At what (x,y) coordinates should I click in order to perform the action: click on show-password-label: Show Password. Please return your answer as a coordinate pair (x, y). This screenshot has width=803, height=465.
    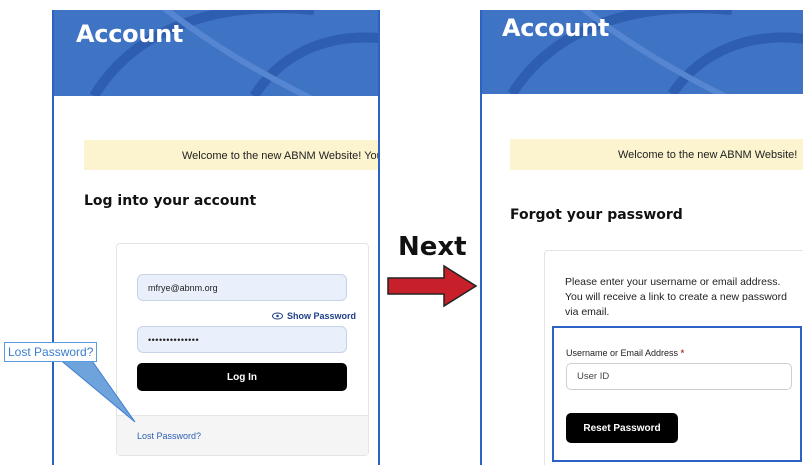
    Looking at the image, I should click on (322, 316).